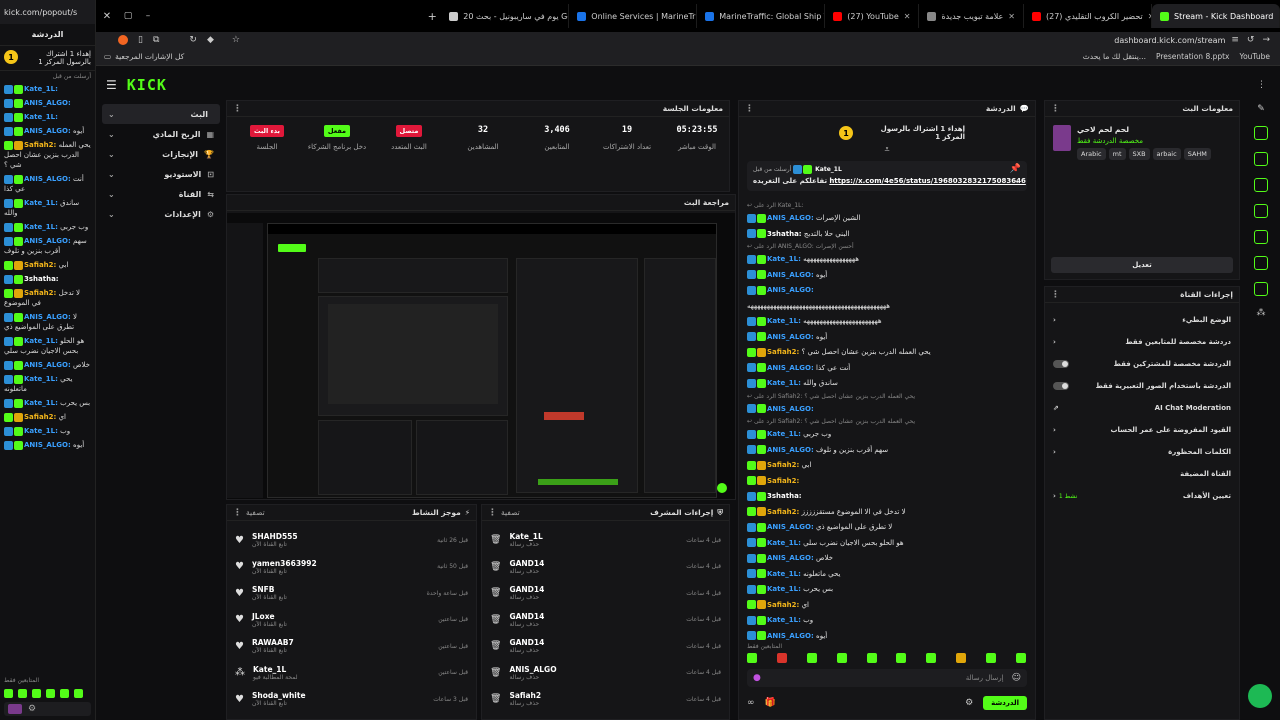 The width and height of the screenshot is (1280, 720). I want to click on popout-chat-message: ANIS_ALGO: سهم أقرب بنزين و تلوف, so click(47, 246).